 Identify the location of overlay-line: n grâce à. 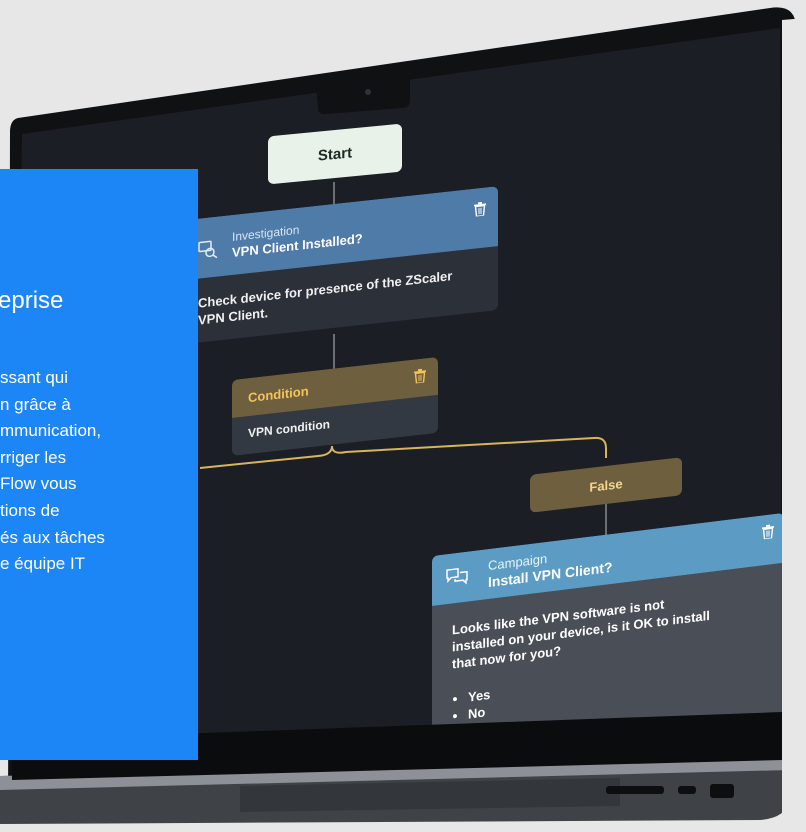
(35, 404).